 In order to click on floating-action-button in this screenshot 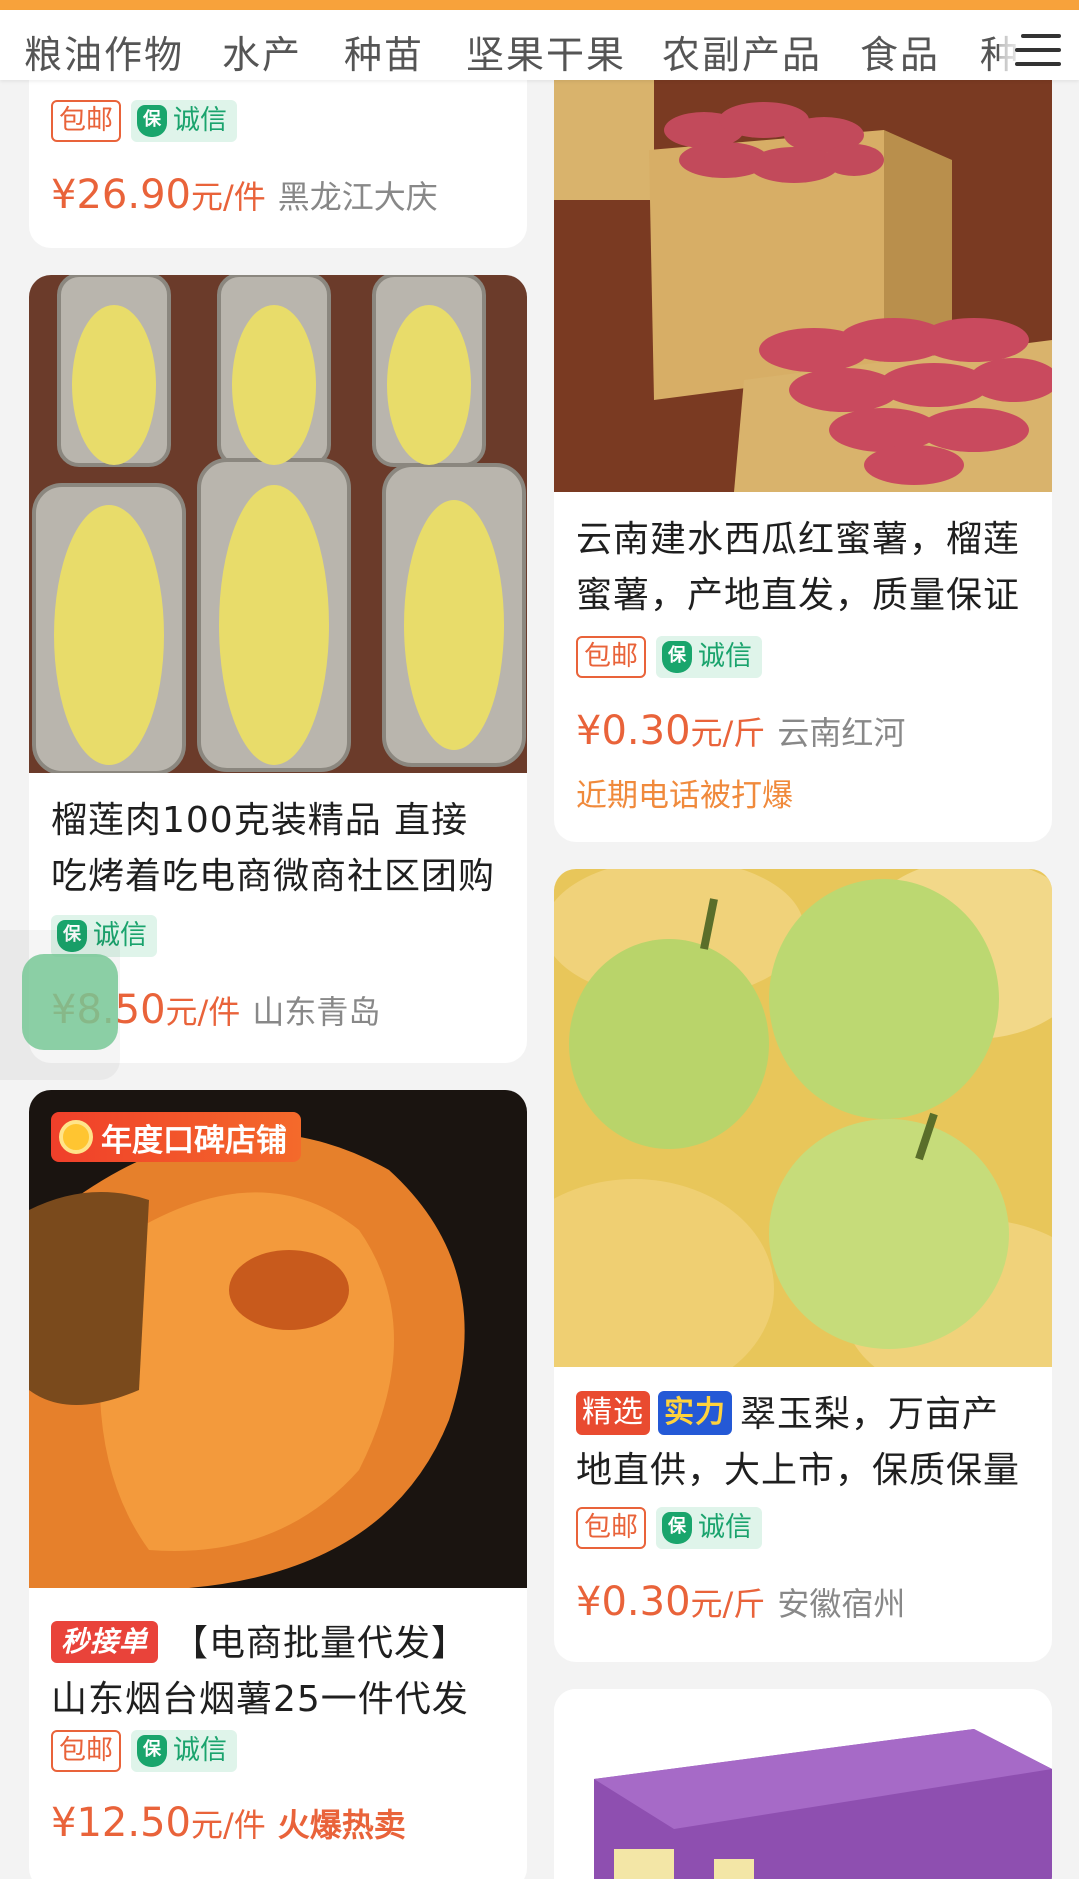, I will do `click(70, 1002)`.